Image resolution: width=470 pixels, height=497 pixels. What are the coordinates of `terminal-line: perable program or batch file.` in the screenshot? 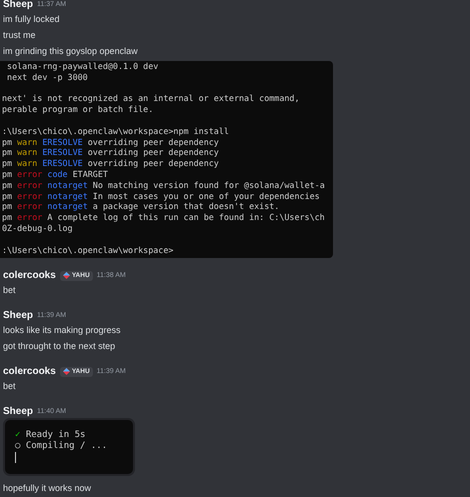 It's located at (78, 109).